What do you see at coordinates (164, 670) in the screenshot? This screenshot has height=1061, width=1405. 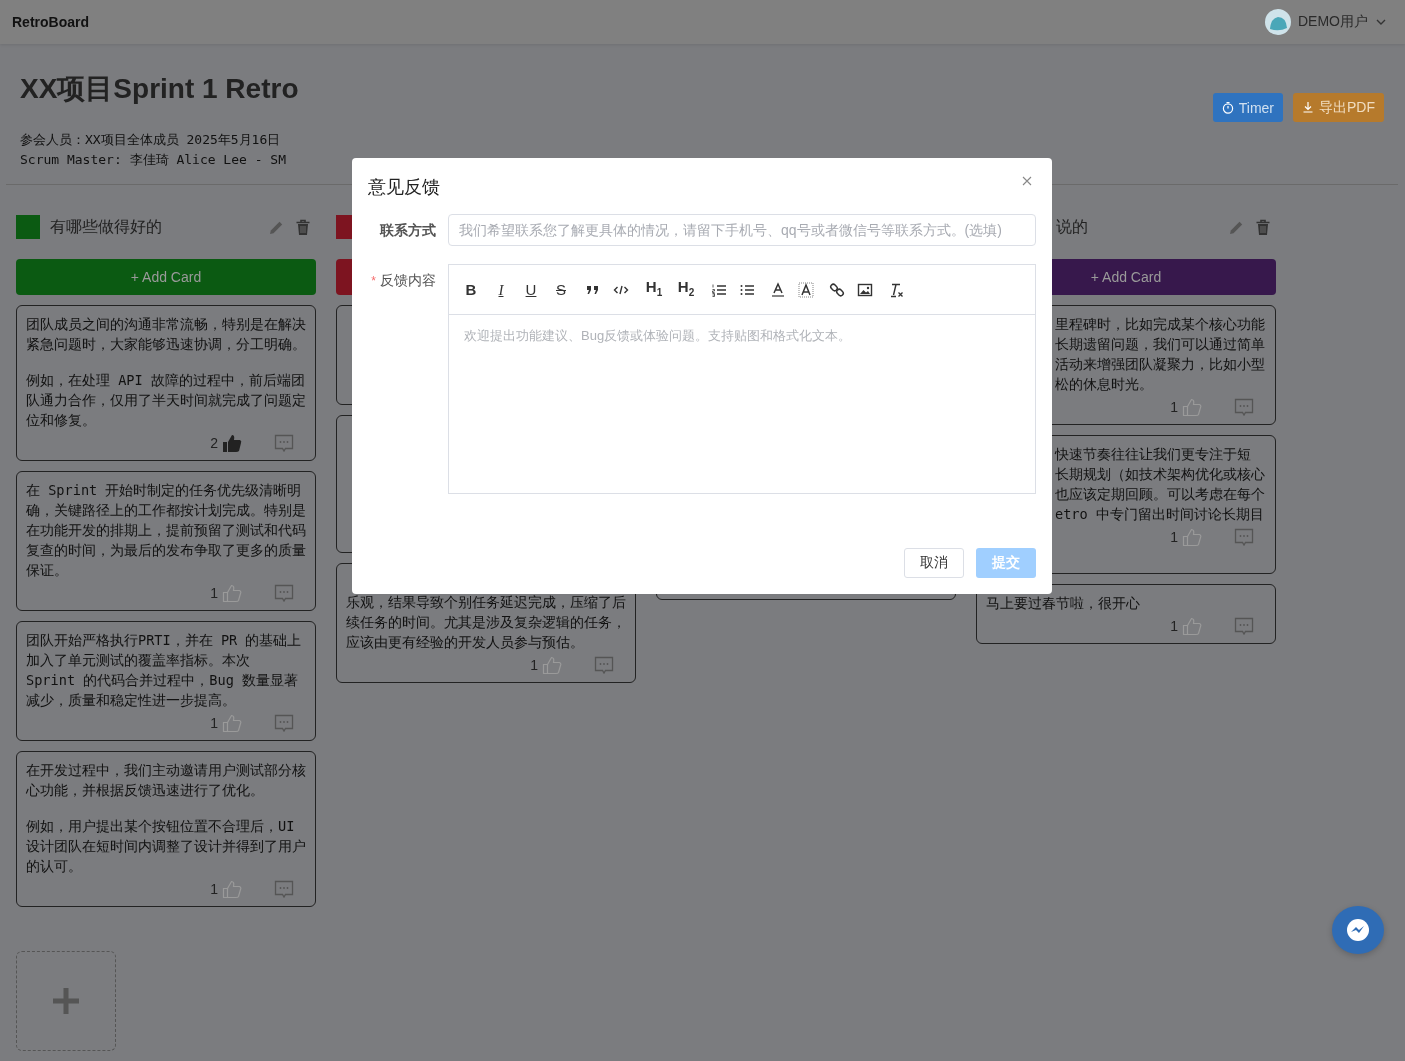 I see `card-text: 团队开始严格执行PRTI，并在 PR 的基础上加入了单元测试的覆盖率指标。本次 Sprint 的代码合并过程中，Bug 数量显著减少，质量和稳定性进一步提高。` at bounding box center [164, 670].